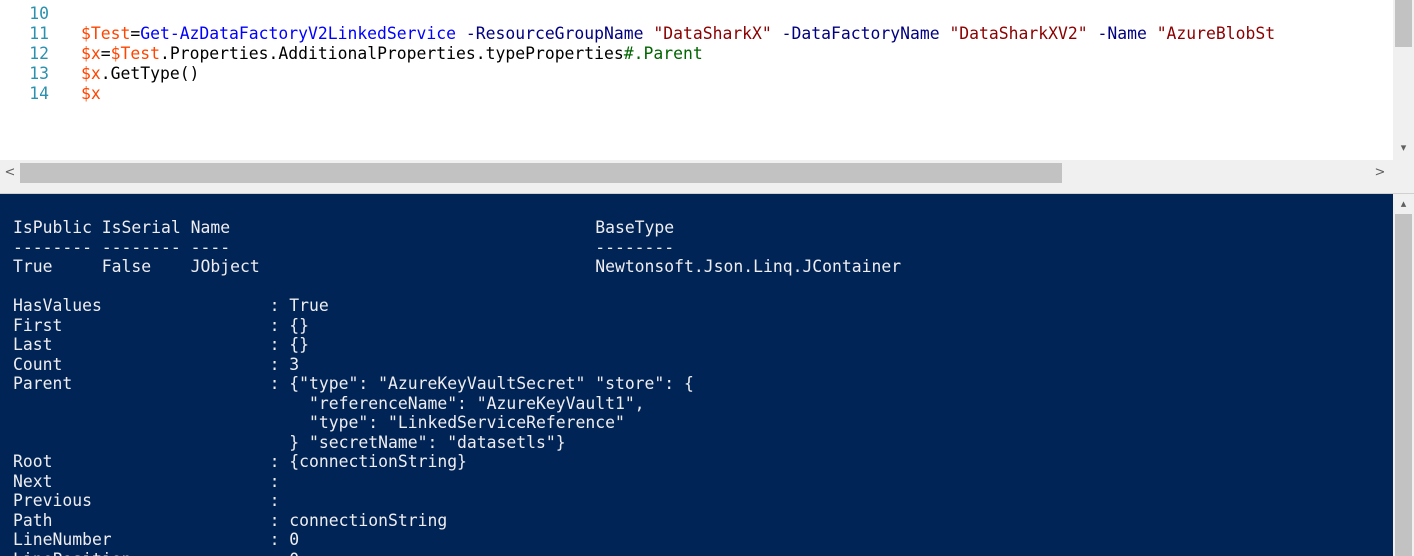 This screenshot has width=1414, height=556. Describe the element at coordinates (1403, 80) in the screenshot. I see `editor-vertical-scrollbar: ▾` at that location.